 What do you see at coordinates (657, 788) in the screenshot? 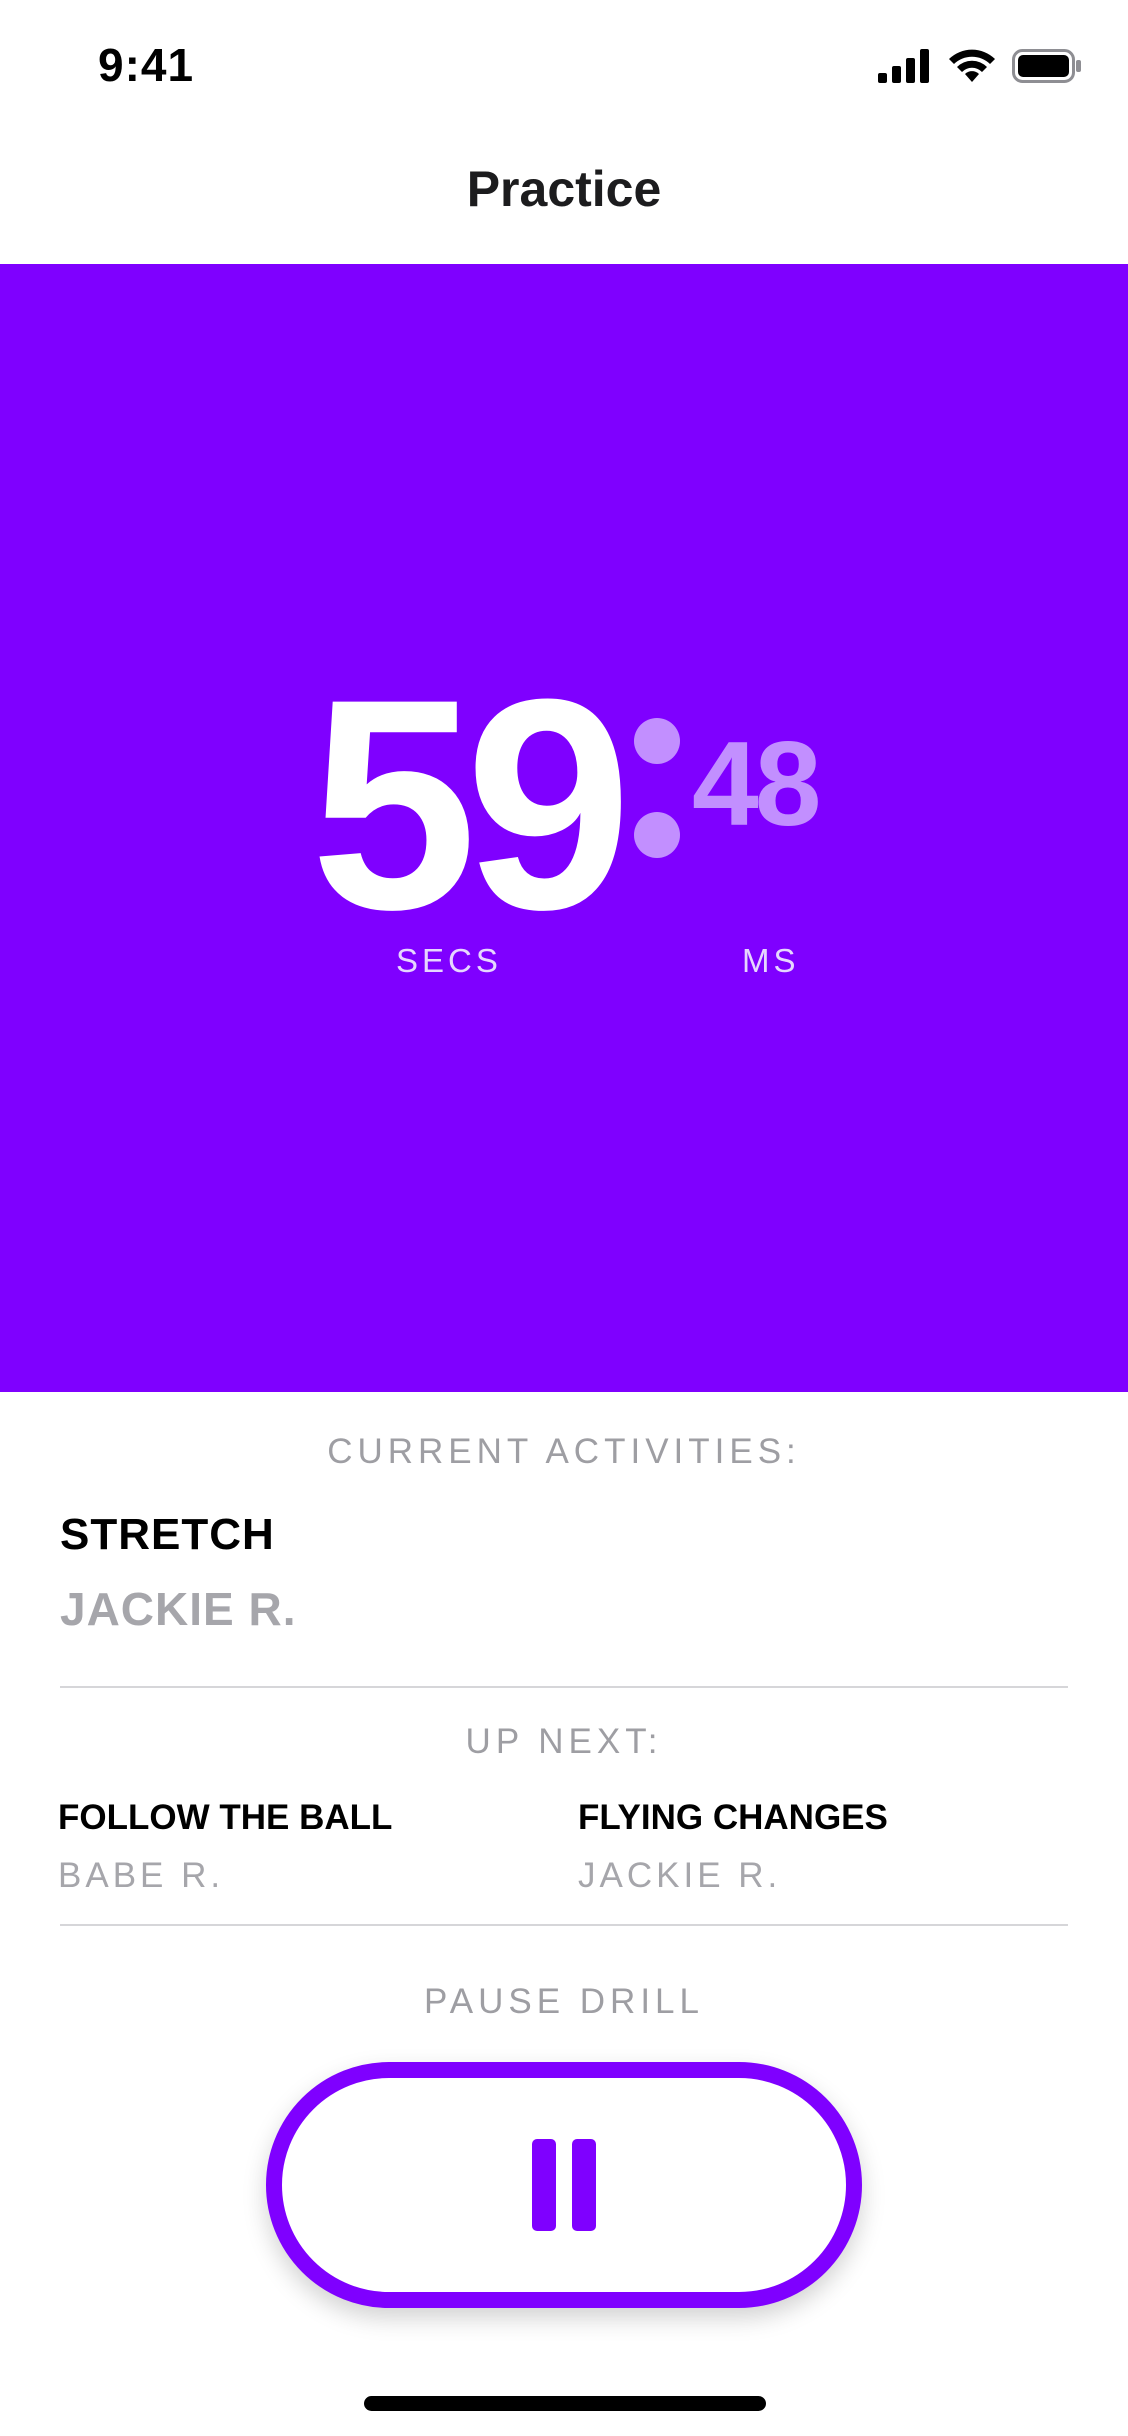
I see `timer-colon` at bounding box center [657, 788].